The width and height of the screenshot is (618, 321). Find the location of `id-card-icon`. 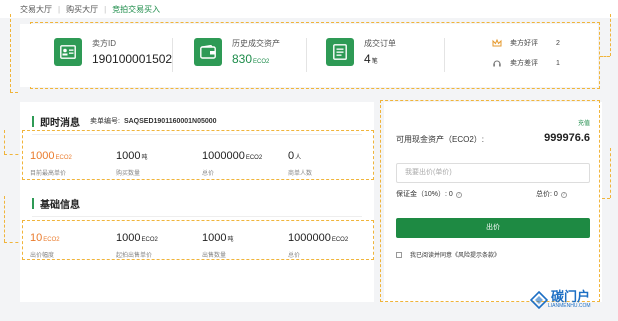

id-card-icon is located at coordinates (68, 52).